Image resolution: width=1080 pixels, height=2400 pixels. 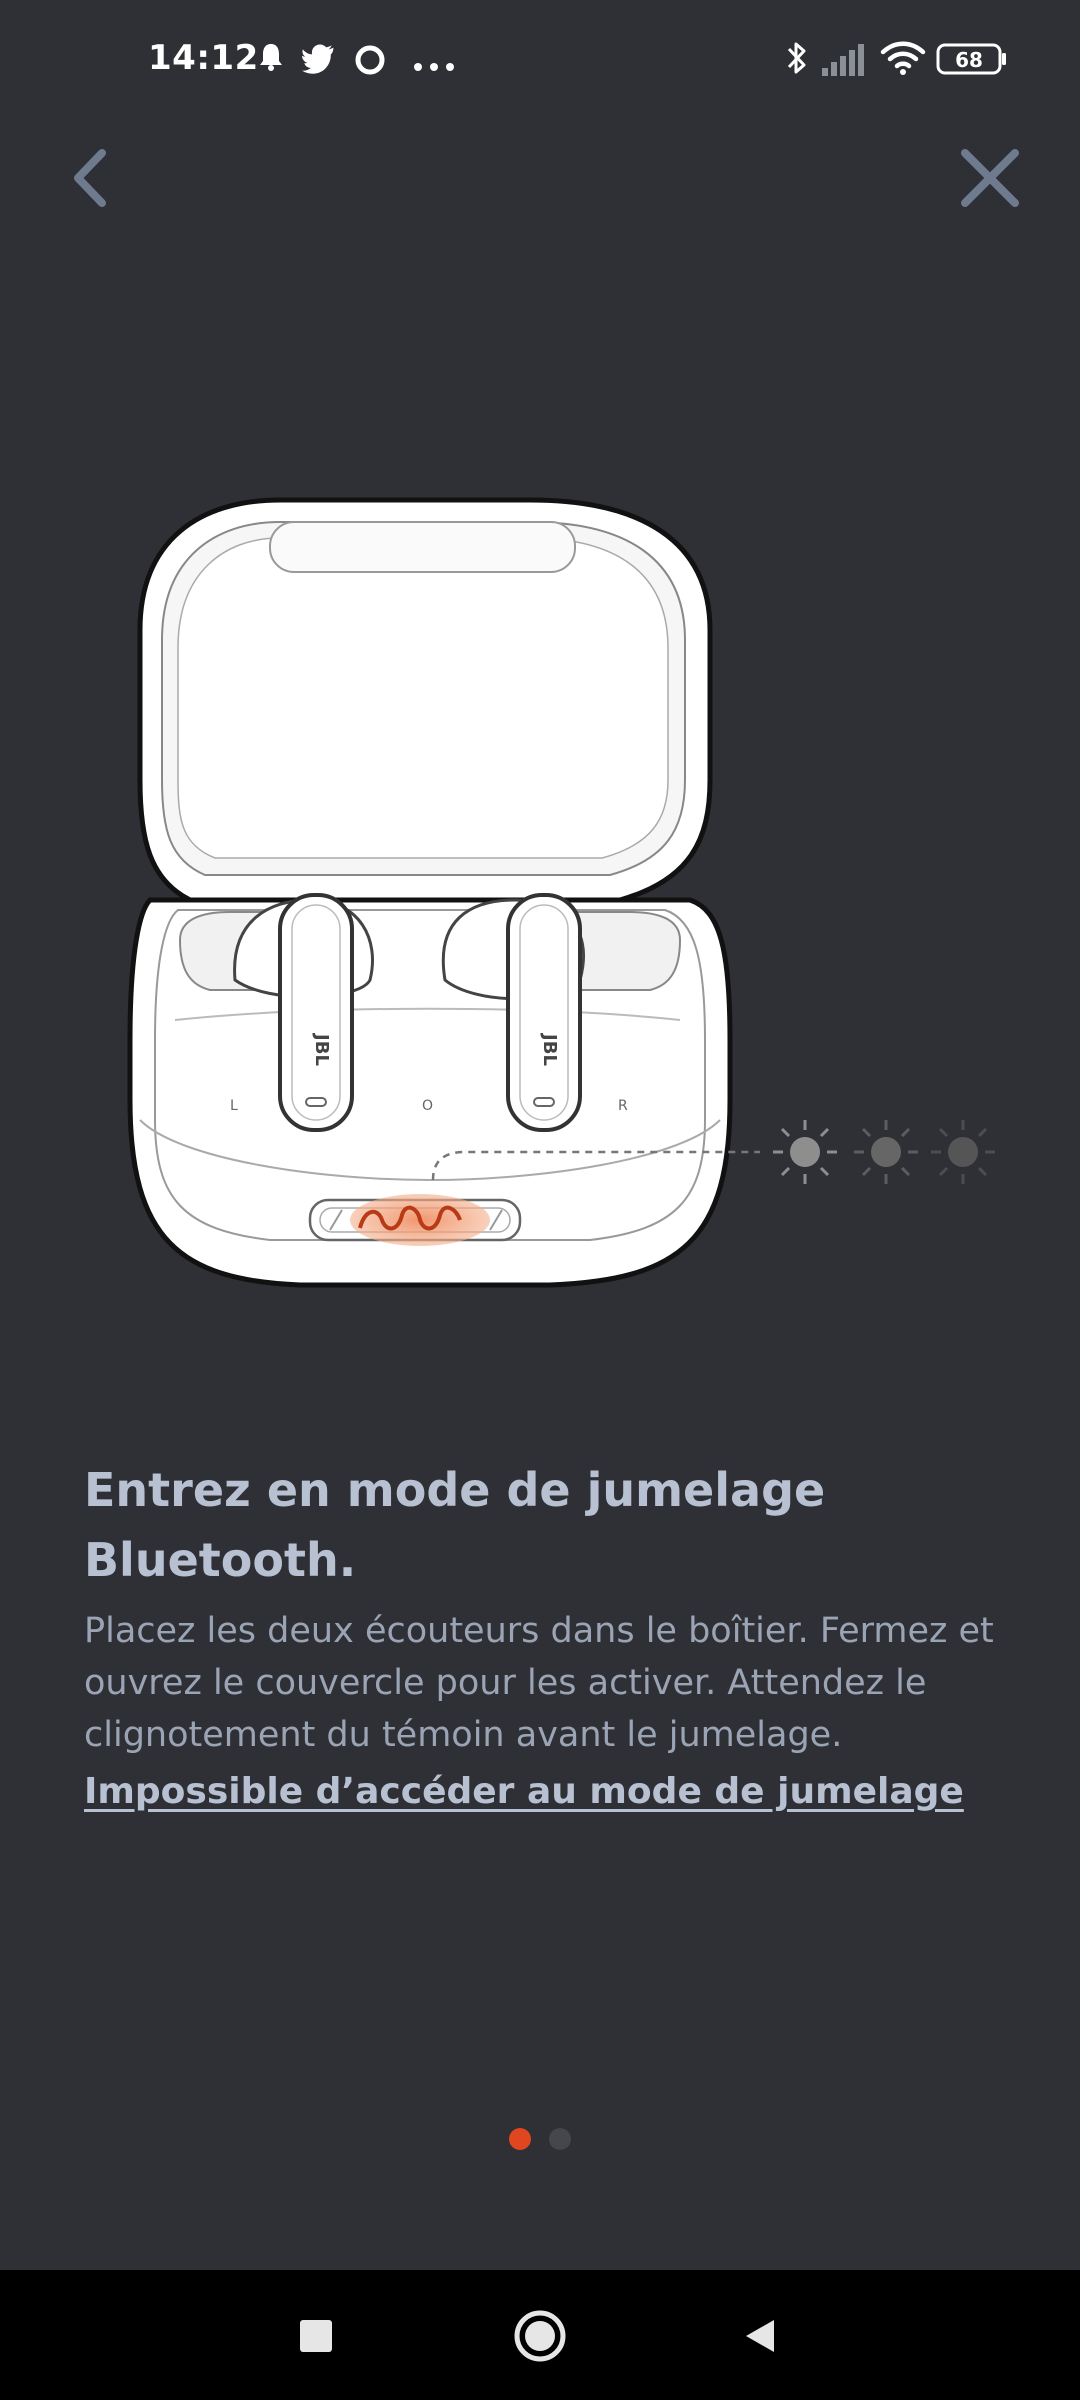 I want to click on bluetooth-icon, so click(x=797, y=60).